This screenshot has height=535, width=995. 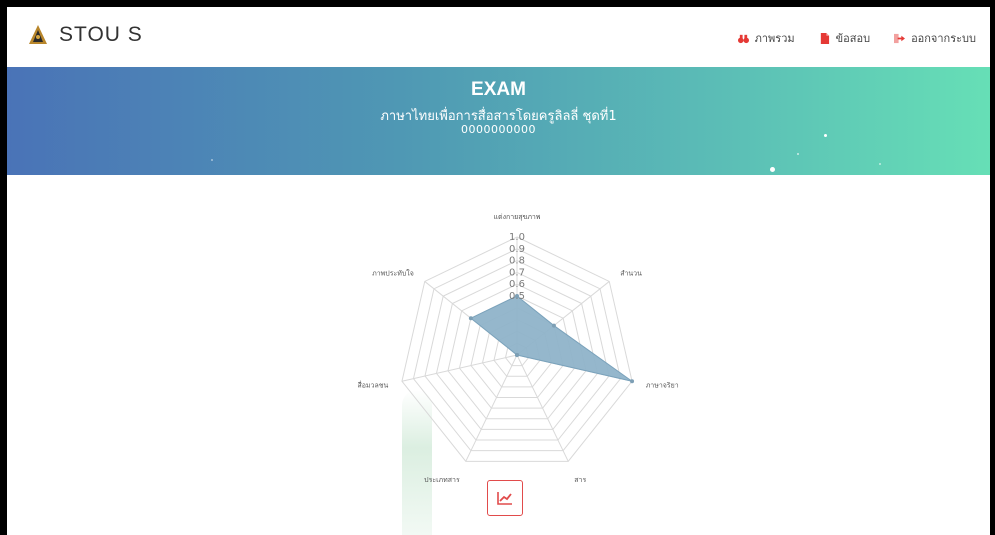 I want to click on category-label: สาร, so click(x=580, y=480).